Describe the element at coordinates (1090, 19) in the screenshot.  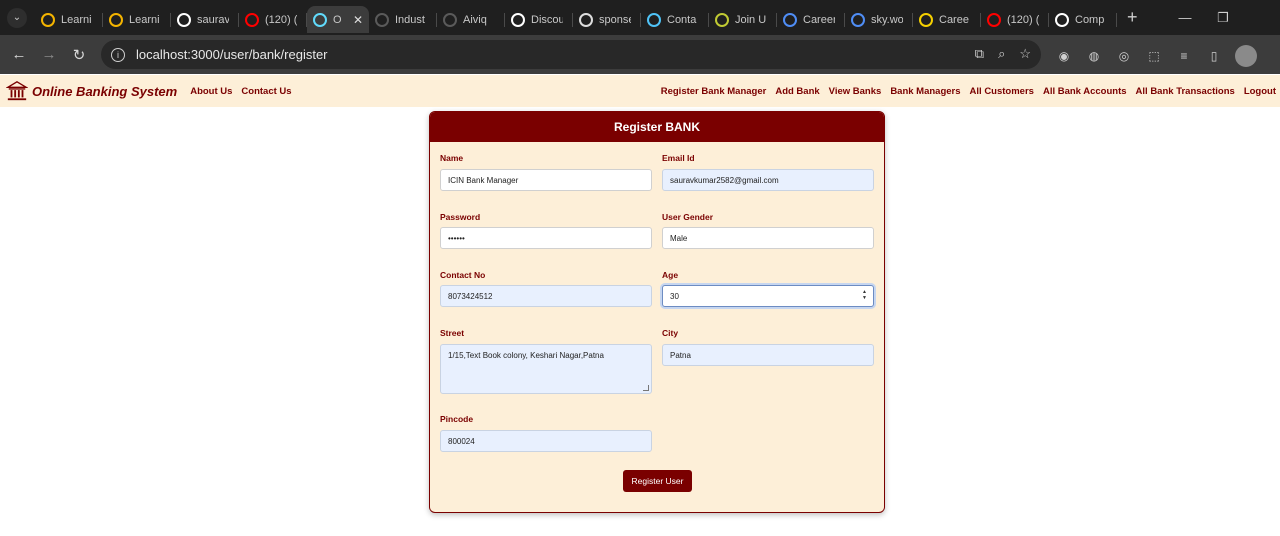
I see `tab-title: Comp` at that location.